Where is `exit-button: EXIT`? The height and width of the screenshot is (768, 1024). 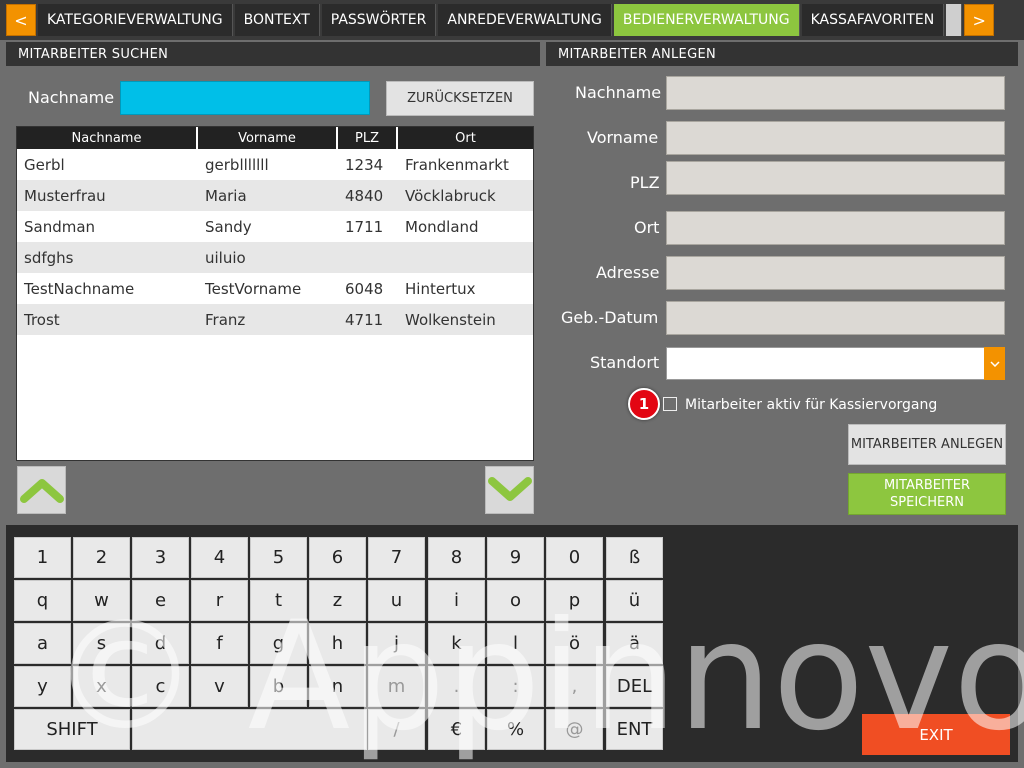
exit-button: EXIT is located at coordinates (936, 734).